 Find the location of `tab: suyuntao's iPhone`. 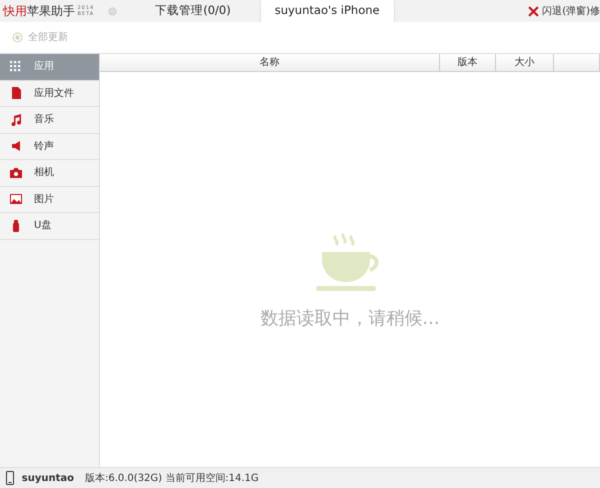

tab: suyuntao's iPhone is located at coordinates (327, 11).